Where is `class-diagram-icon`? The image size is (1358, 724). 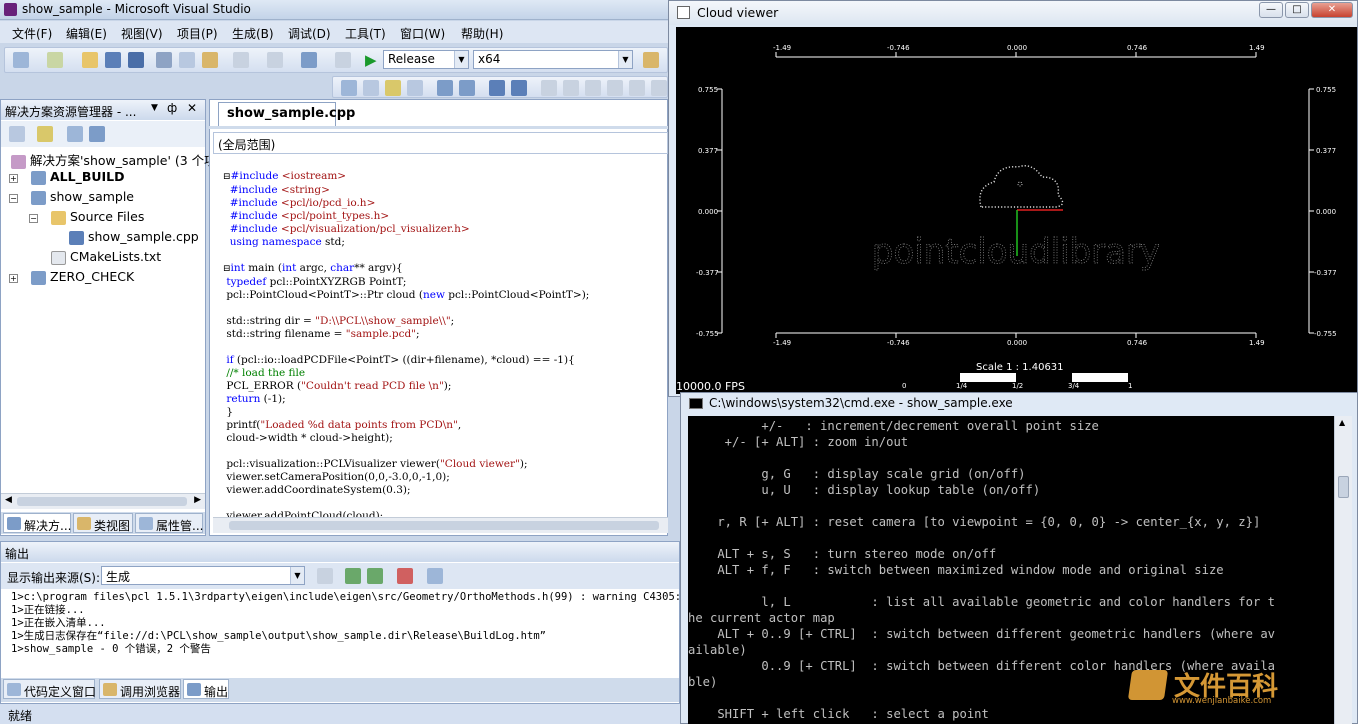
class-diagram-icon is located at coordinates (97, 134).